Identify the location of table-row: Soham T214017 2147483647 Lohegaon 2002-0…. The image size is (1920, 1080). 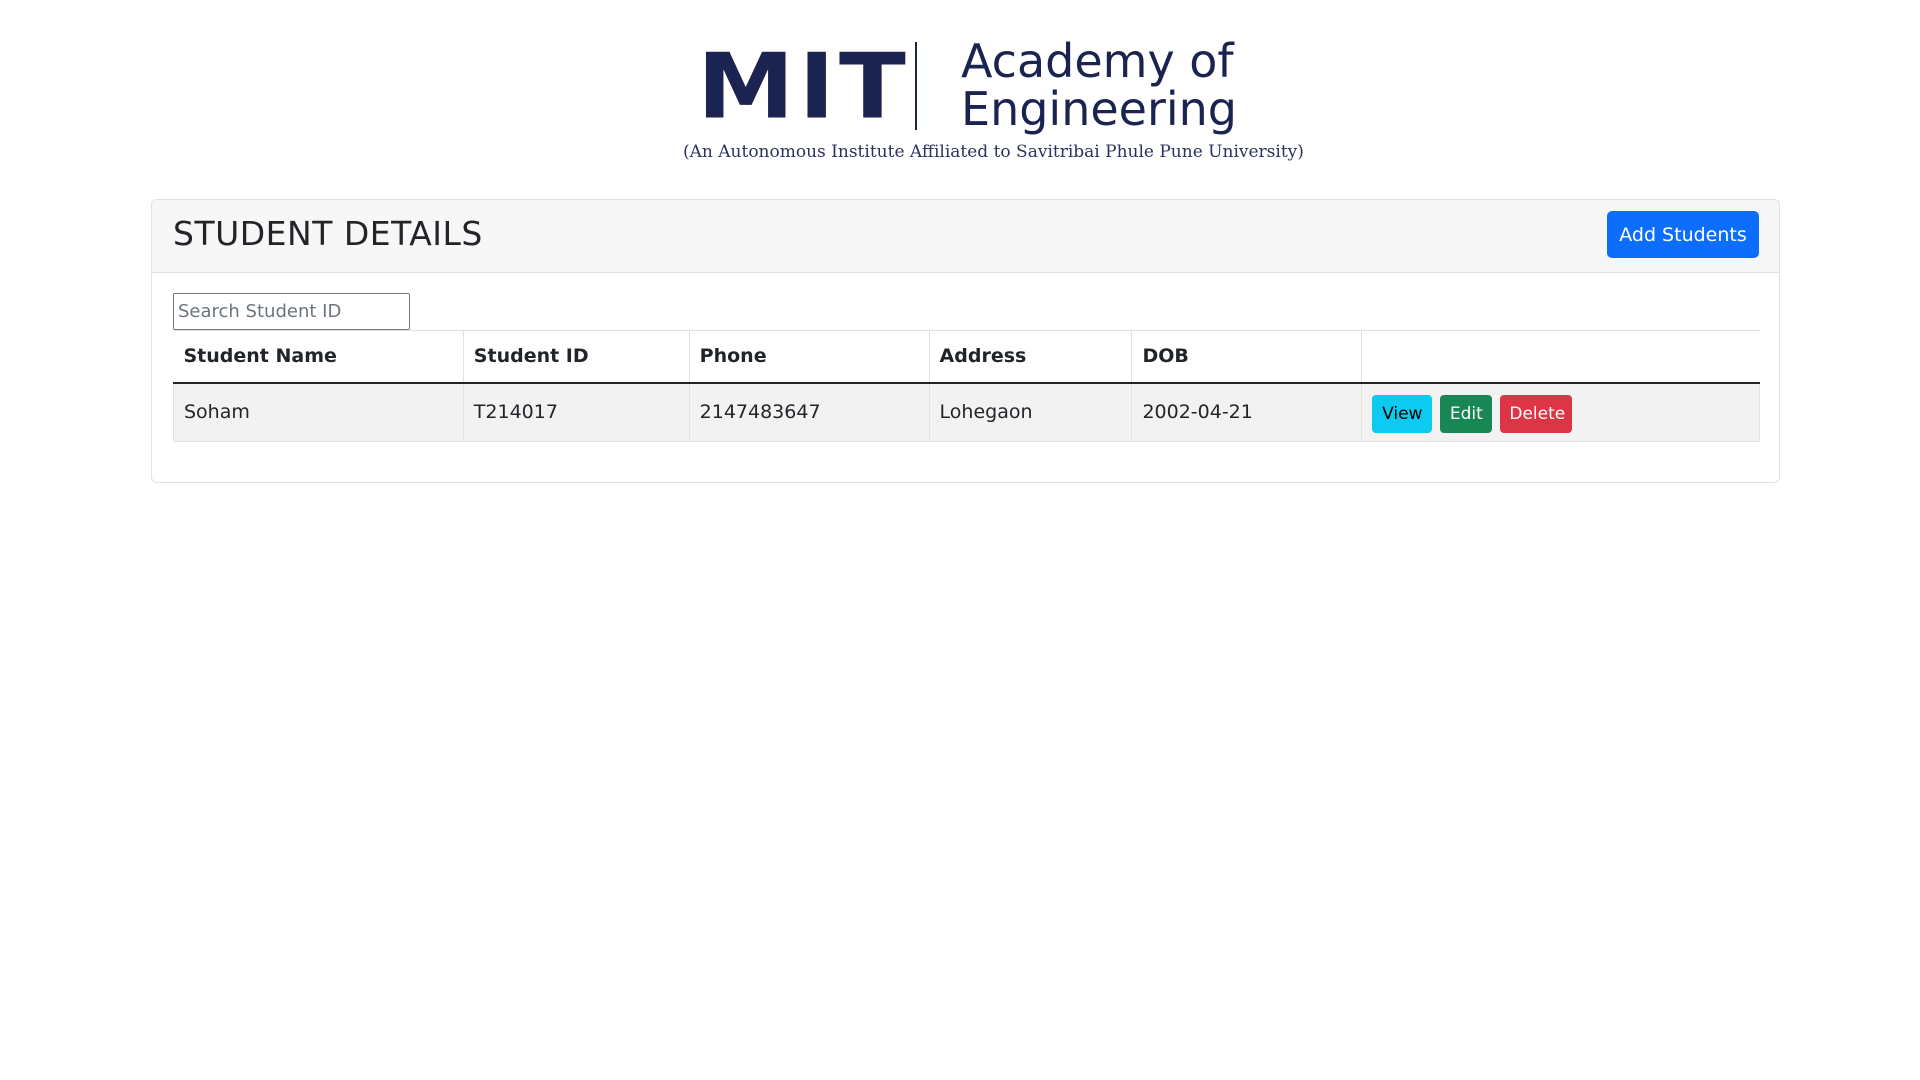
(966, 412).